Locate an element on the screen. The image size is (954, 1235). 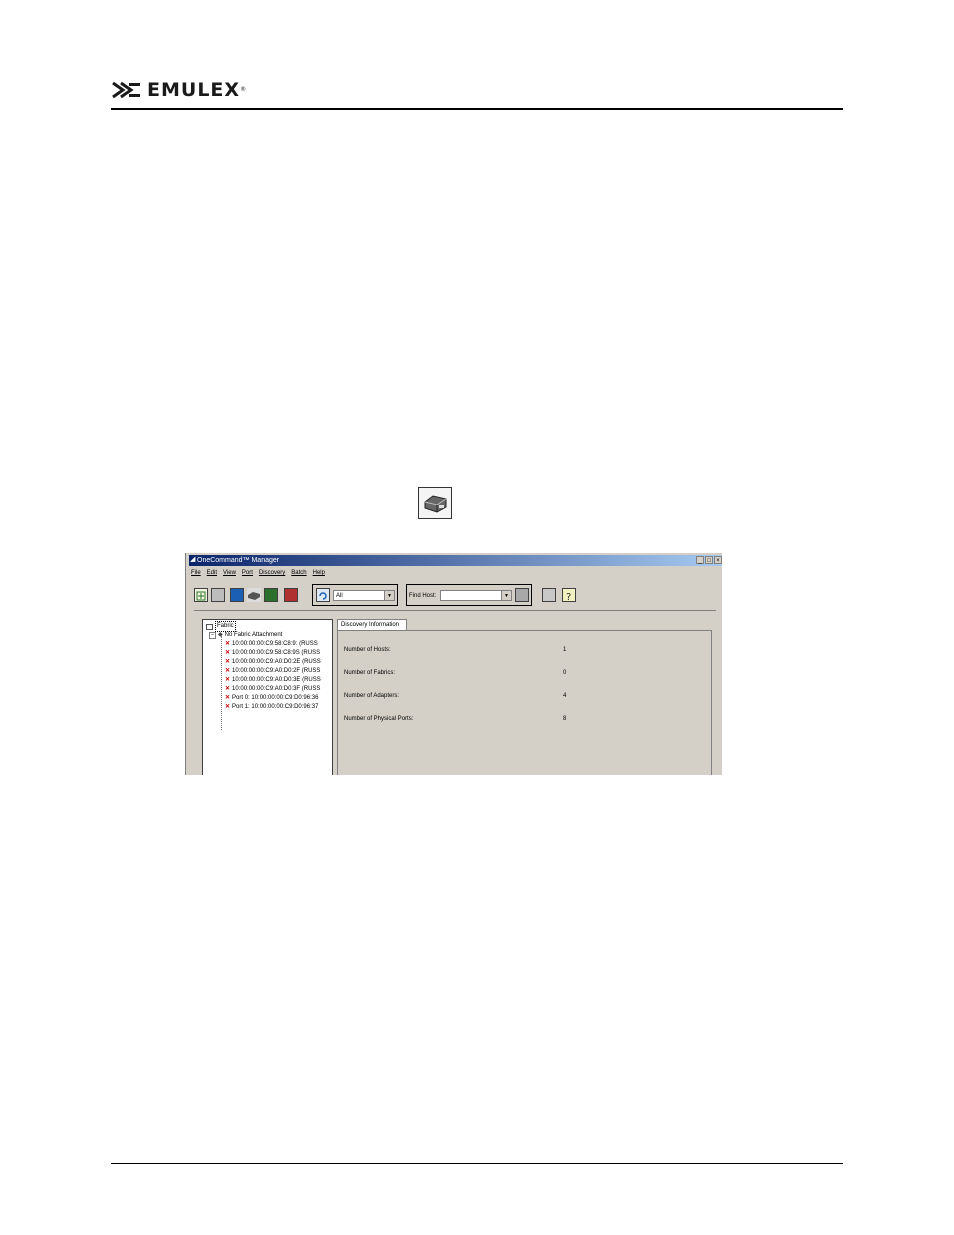
filter-value: All is located at coordinates (339, 596).